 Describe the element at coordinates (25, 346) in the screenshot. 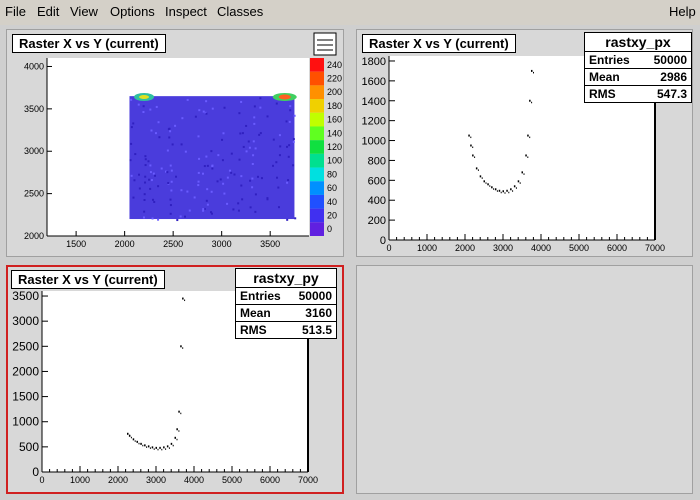

I see `y-tick-label: 2500` at that location.